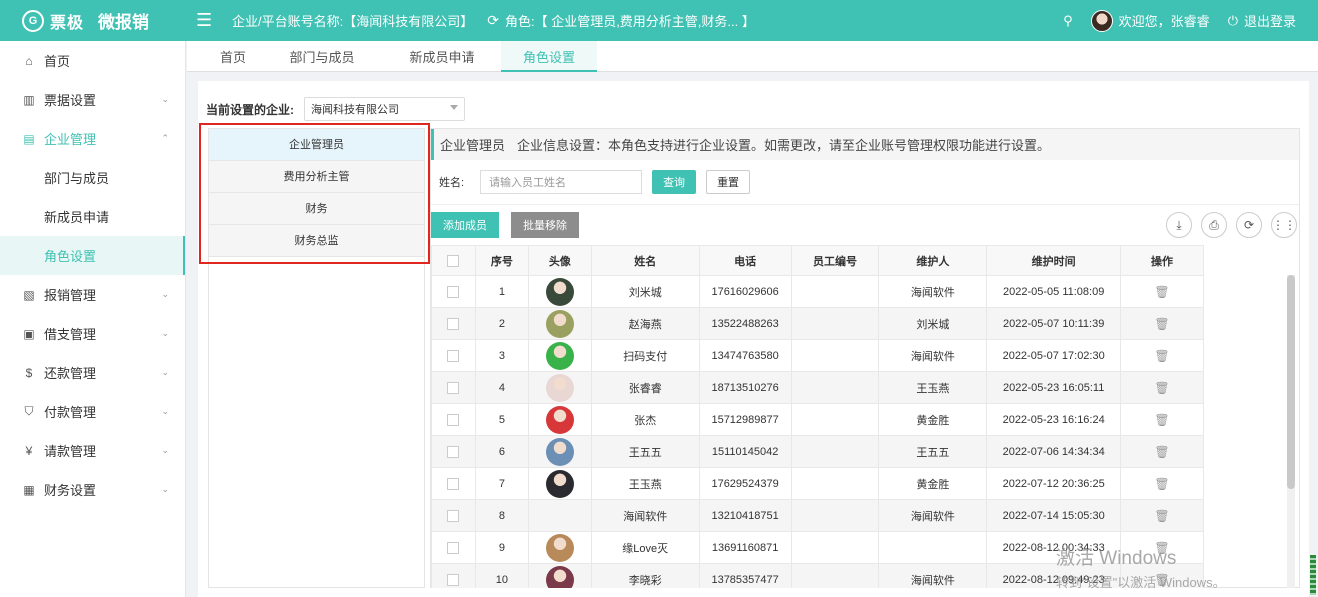 The width and height of the screenshot is (1318, 597). Describe the element at coordinates (384, 109) in the screenshot. I see `enterprise-select: 海闻科技有限公司` at that location.